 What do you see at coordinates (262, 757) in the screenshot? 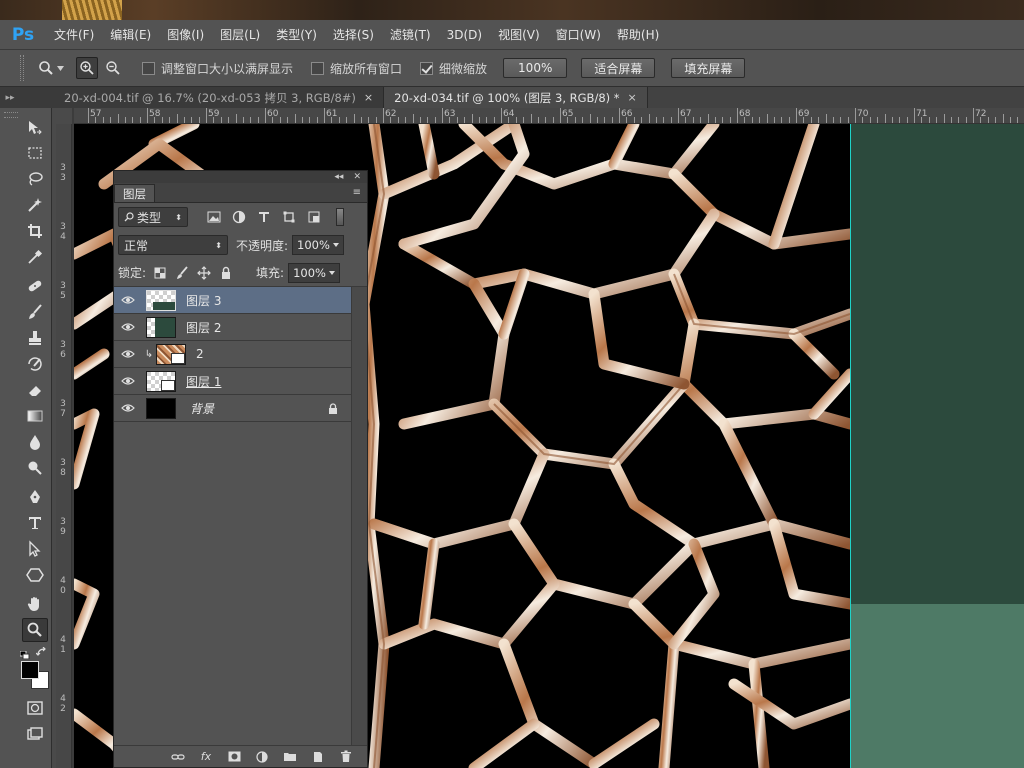
I see `new-adjustment-layer-icon` at bounding box center [262, 757].